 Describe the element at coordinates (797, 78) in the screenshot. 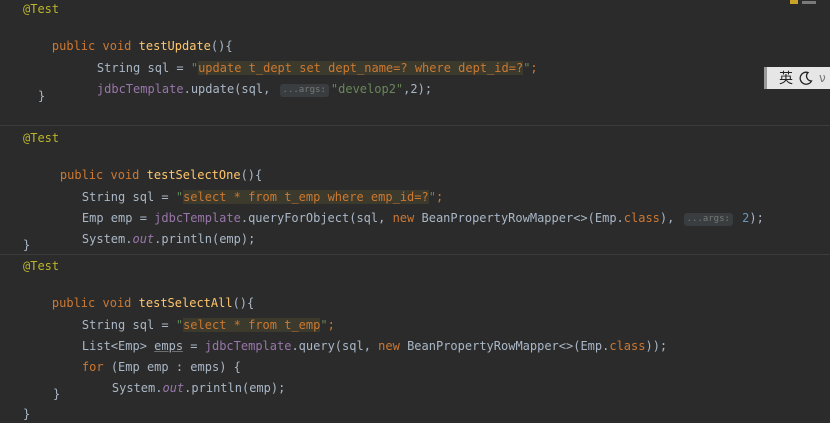

I see `input-method-indicator: 英 ν` at that location.